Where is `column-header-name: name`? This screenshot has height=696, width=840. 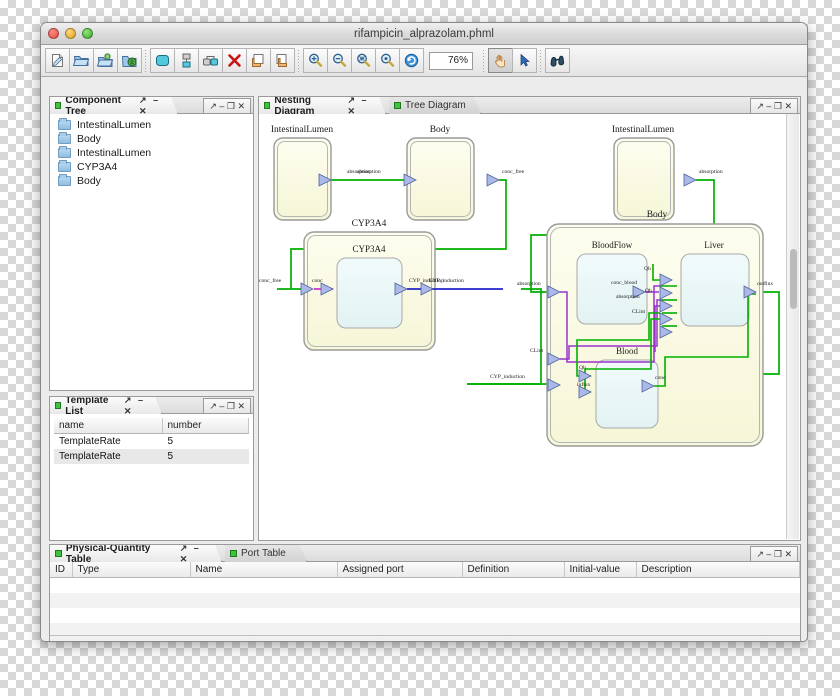 column-header-name: name is located at coordinates (108, 426).